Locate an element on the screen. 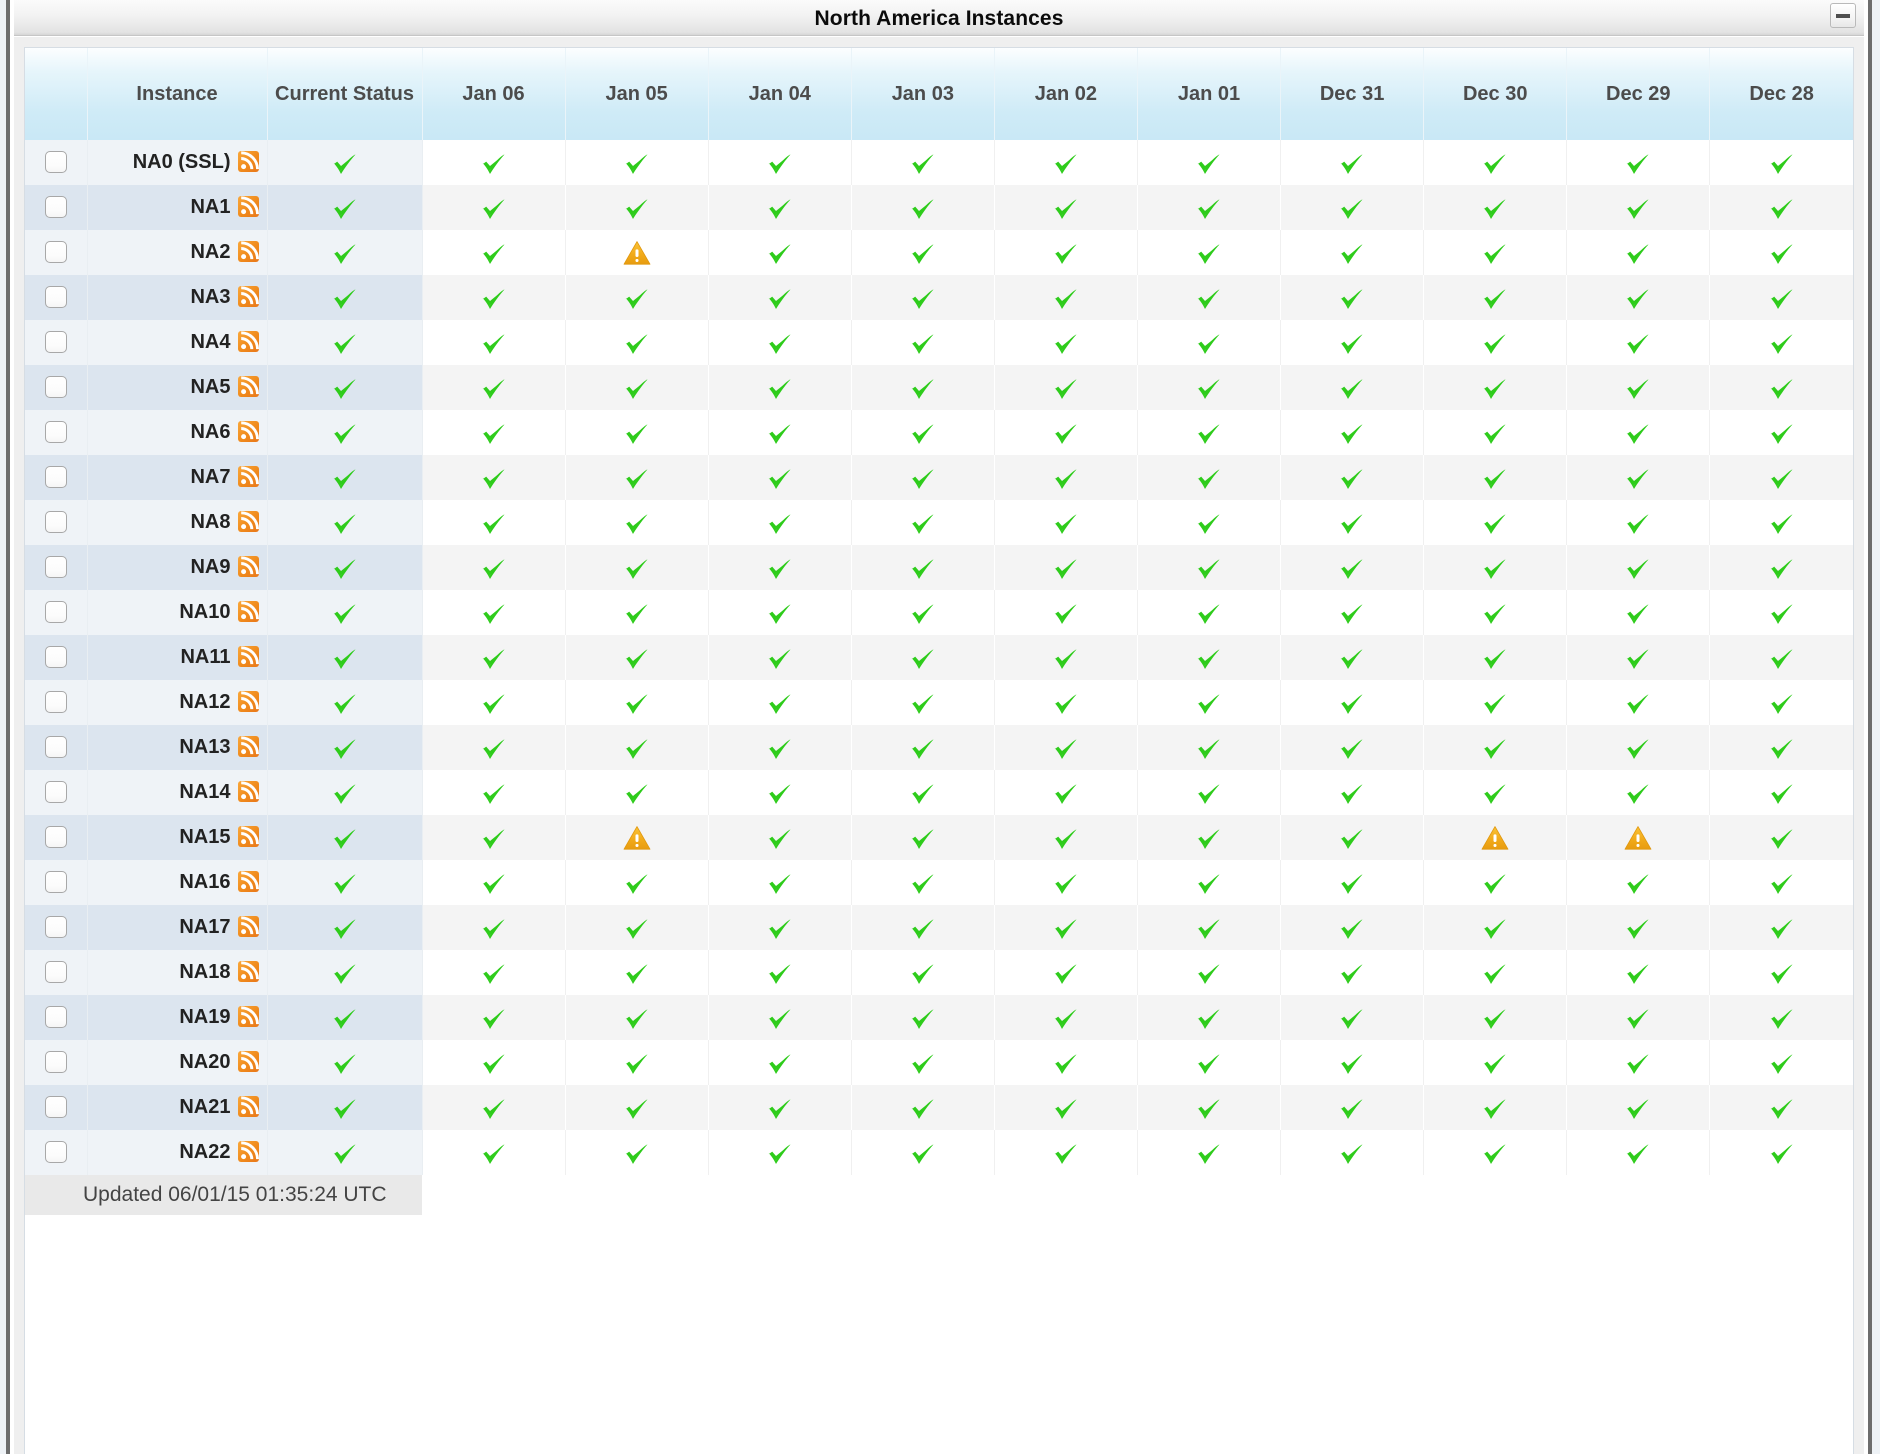  column-header-d1: Jan 05 is located at coordinates (637, 94).